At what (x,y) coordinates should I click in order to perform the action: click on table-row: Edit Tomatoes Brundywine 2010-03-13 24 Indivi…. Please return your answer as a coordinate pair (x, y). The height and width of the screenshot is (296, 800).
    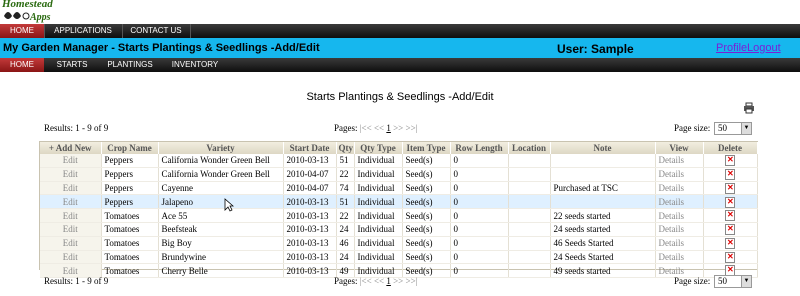
    Looking at the image, I should click on (399, 257).